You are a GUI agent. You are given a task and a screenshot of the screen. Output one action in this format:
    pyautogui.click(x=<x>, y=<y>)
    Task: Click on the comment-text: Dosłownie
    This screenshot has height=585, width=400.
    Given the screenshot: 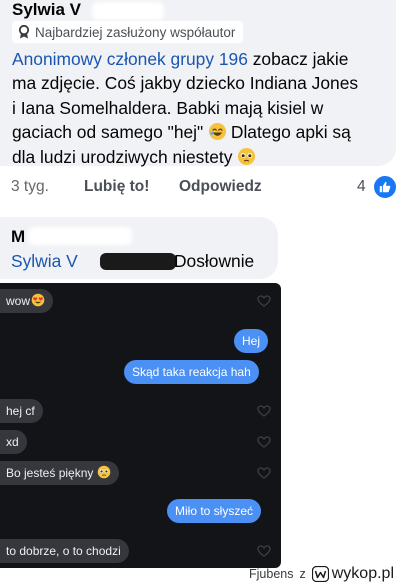 What is the action you would take?
    pyautogui.click(x=214, y=261)
    